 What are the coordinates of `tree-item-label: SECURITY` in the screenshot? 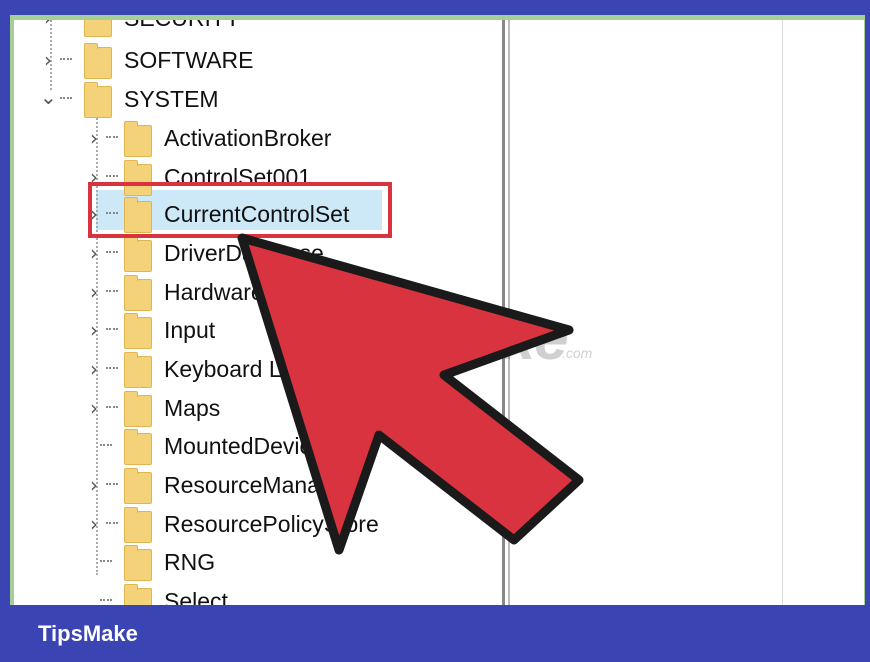 It's located at (182, 26).